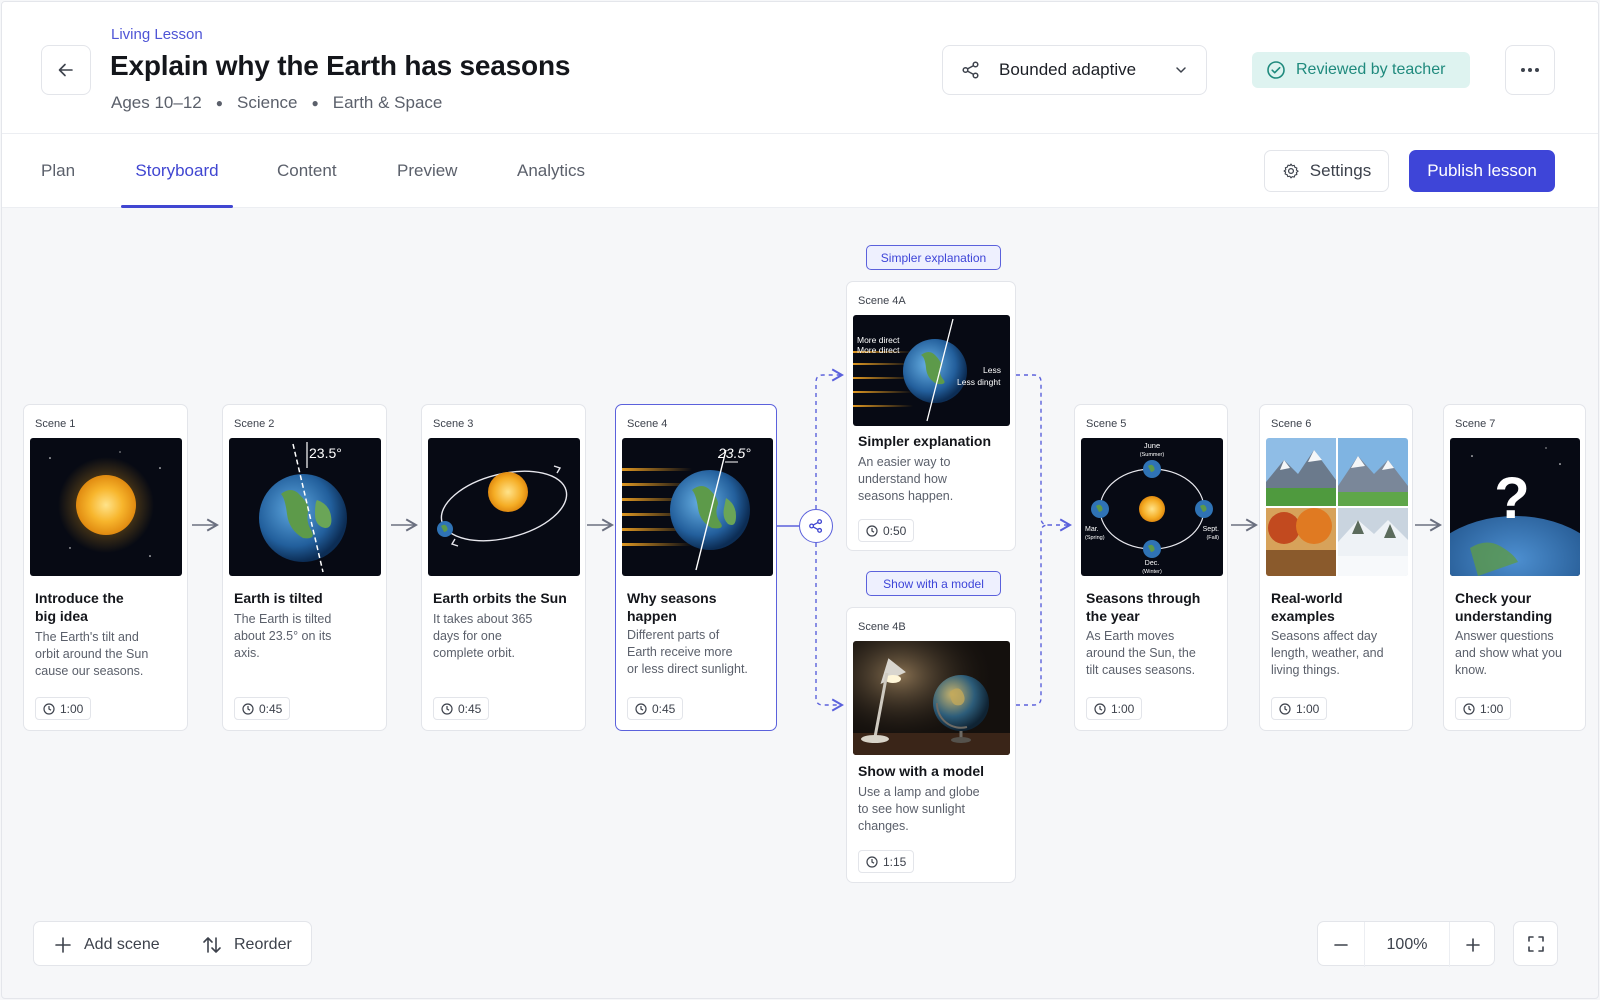  What do you see at coordinates (1307, 607) in the screenshot?
I see `scene-title: Real-world examples` at bounding box center [1307, 607].